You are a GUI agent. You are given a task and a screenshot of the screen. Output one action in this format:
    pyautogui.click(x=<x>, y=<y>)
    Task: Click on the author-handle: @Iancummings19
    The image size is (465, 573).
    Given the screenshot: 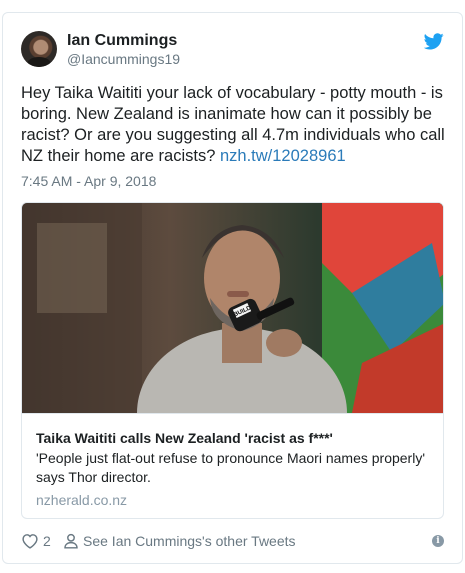 What is the action you would take?
    pyautogui.click(x=123, y=59)
    